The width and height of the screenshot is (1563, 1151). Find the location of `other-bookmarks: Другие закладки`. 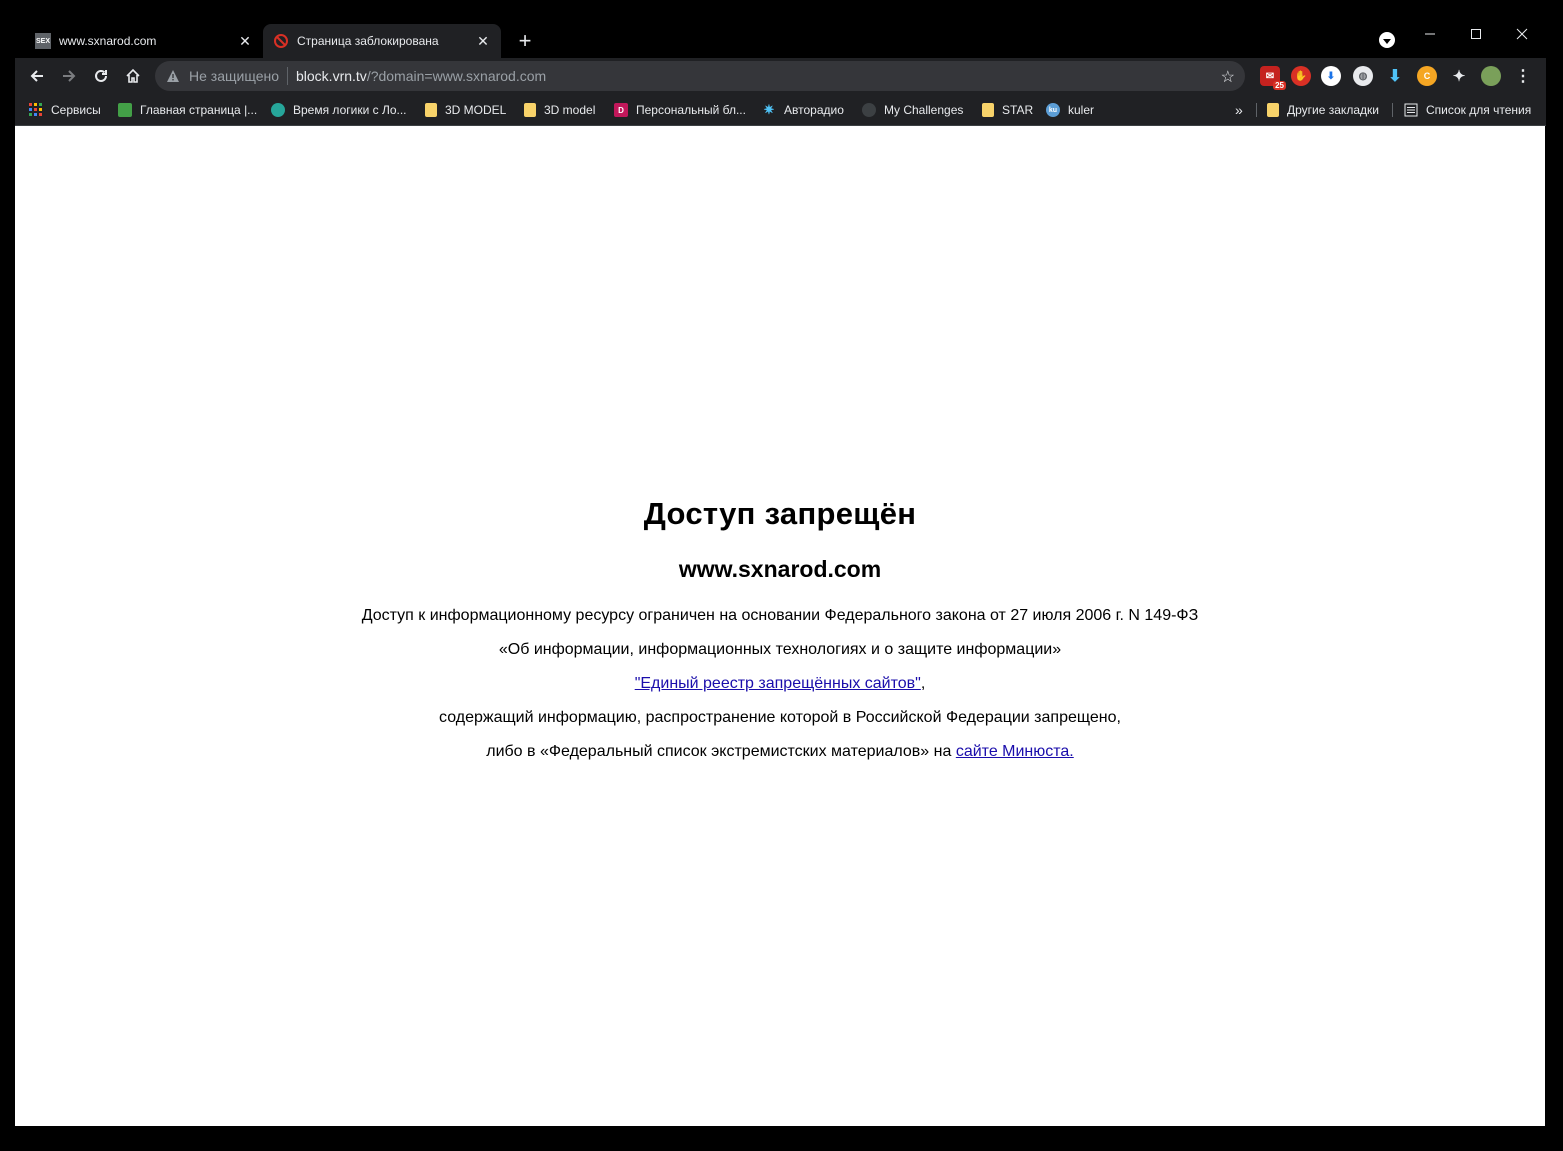

other-bookmarks: Другие закладки is located at coordinates (1323, 110).